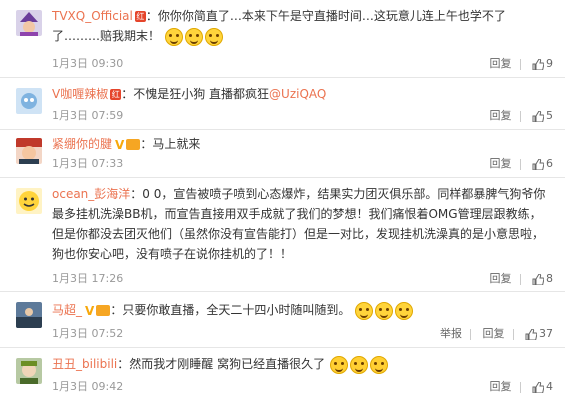 This screenshot has width=565, height=408. I want to click on like-button: 6, so click(542, 164).